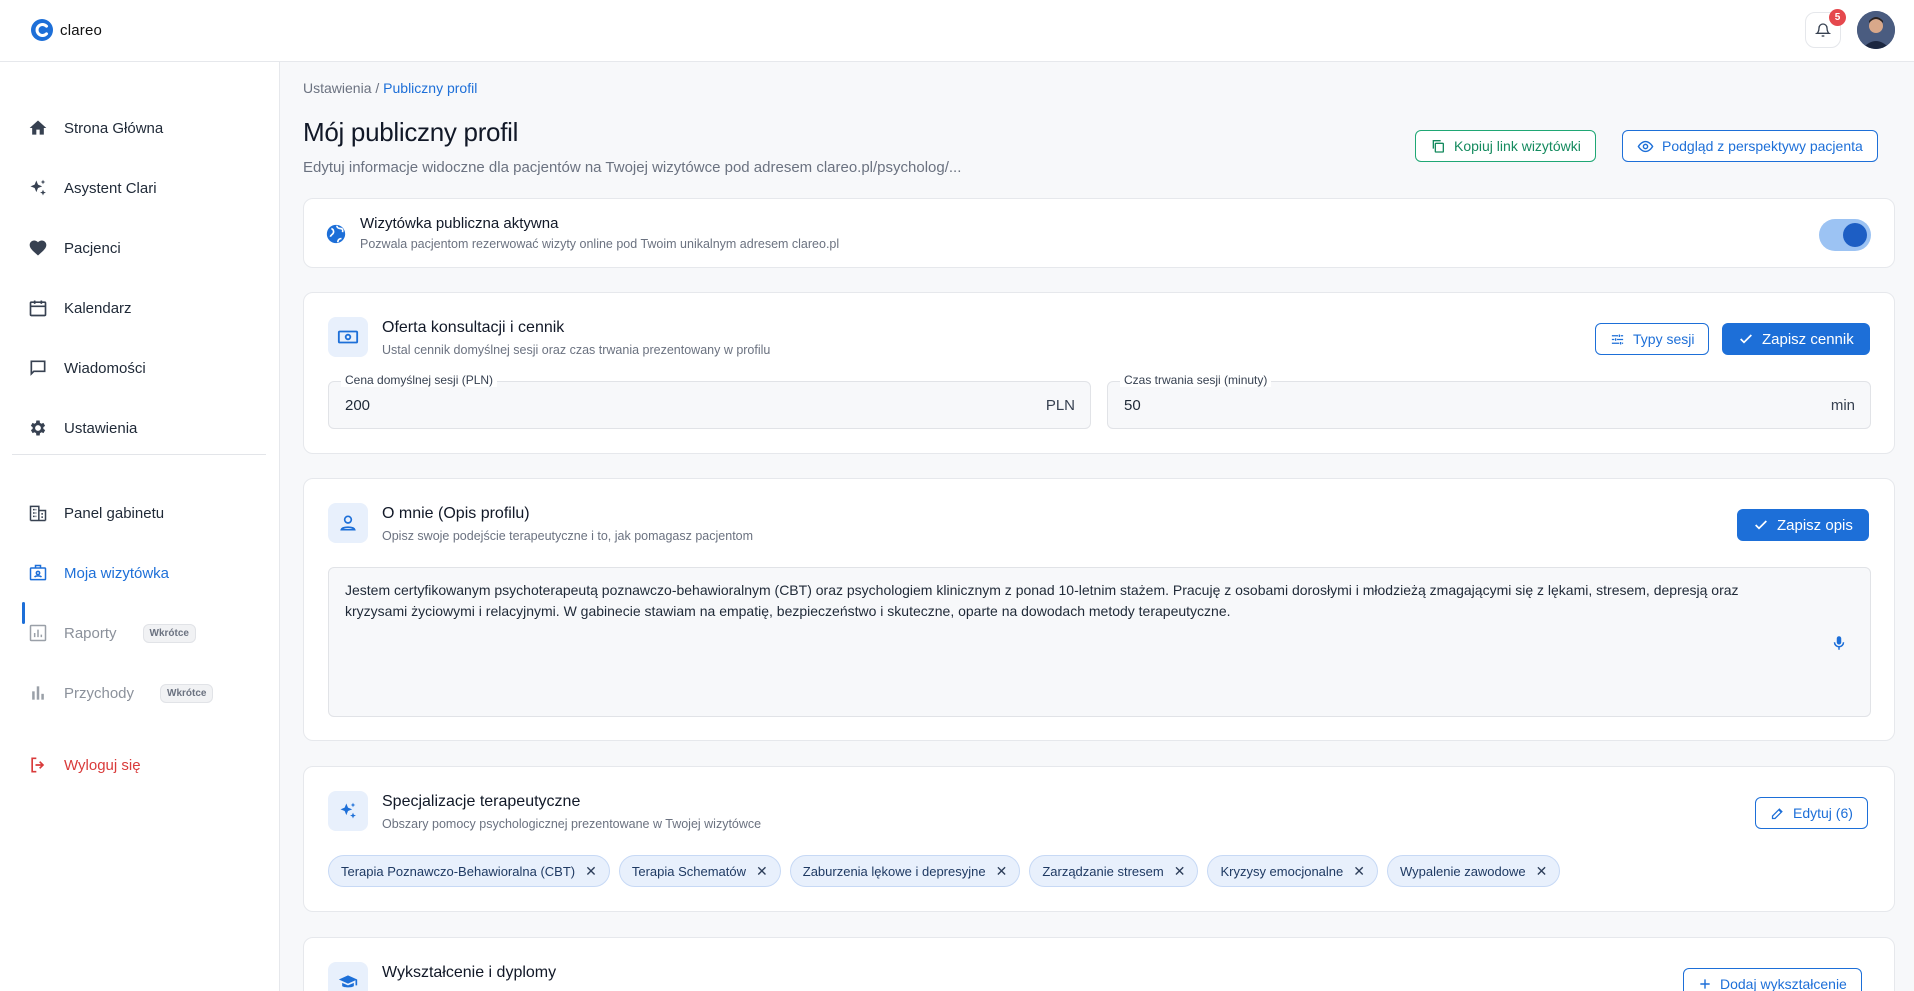 This screenshot has width=1914, height=991. What do you see at coordinates (390, 88) in the screenshot?
I see `breadcrumb: Ustawienia / Publiczny profil` at bounding box center [390, 88].